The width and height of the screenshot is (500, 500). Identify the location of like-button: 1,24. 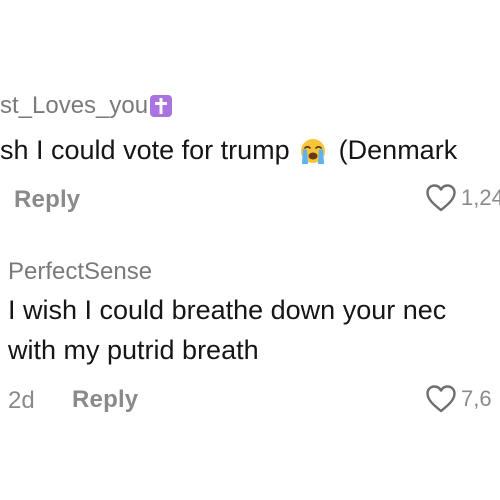
(462, 198).